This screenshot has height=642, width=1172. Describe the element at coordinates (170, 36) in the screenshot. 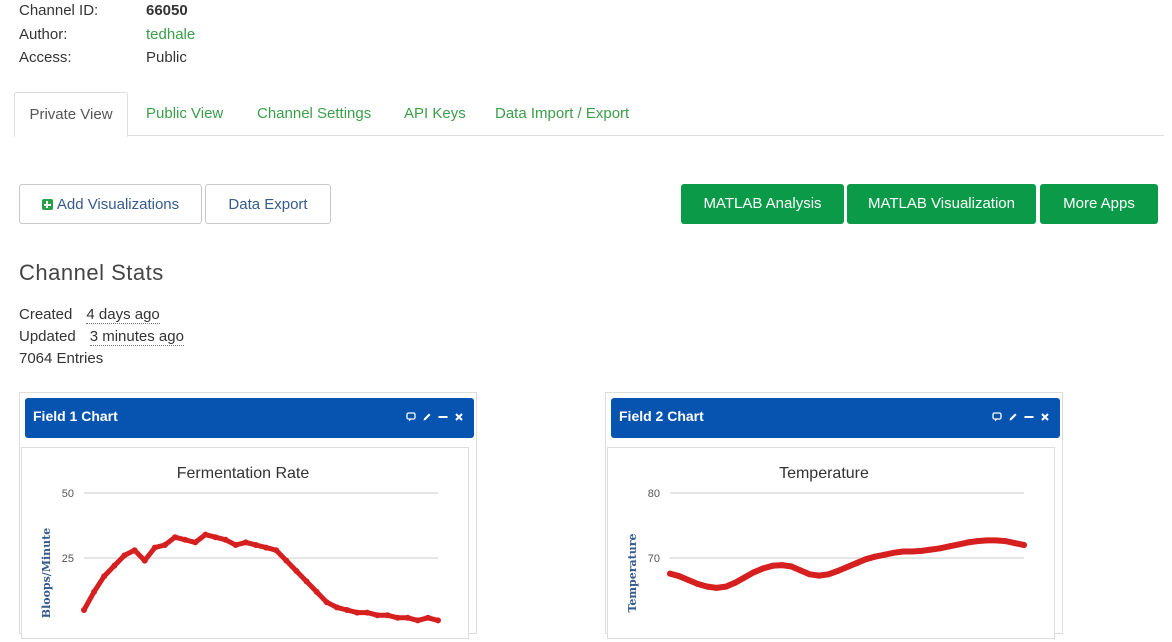

I see `author-link: tedhale` at that location.